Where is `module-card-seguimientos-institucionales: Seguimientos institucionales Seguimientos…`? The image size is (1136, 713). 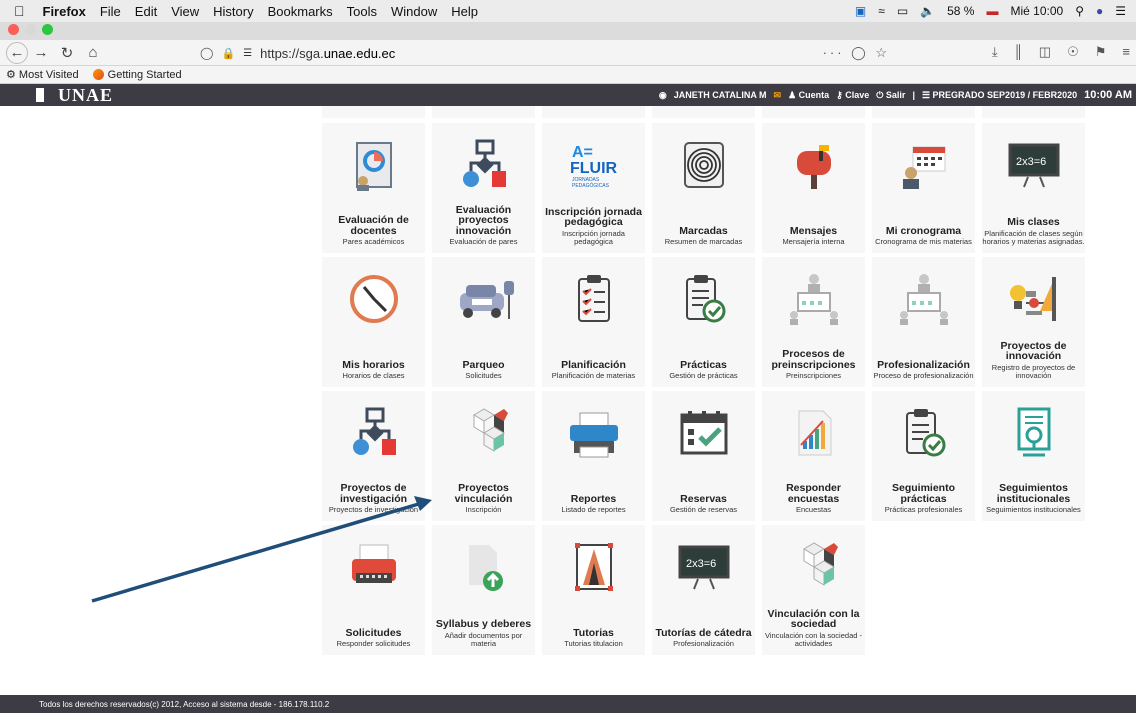
module-card-seguimientos-institucionales: Seguimientos institucionales Seguimientos… is located at coordinates (1033, 456).